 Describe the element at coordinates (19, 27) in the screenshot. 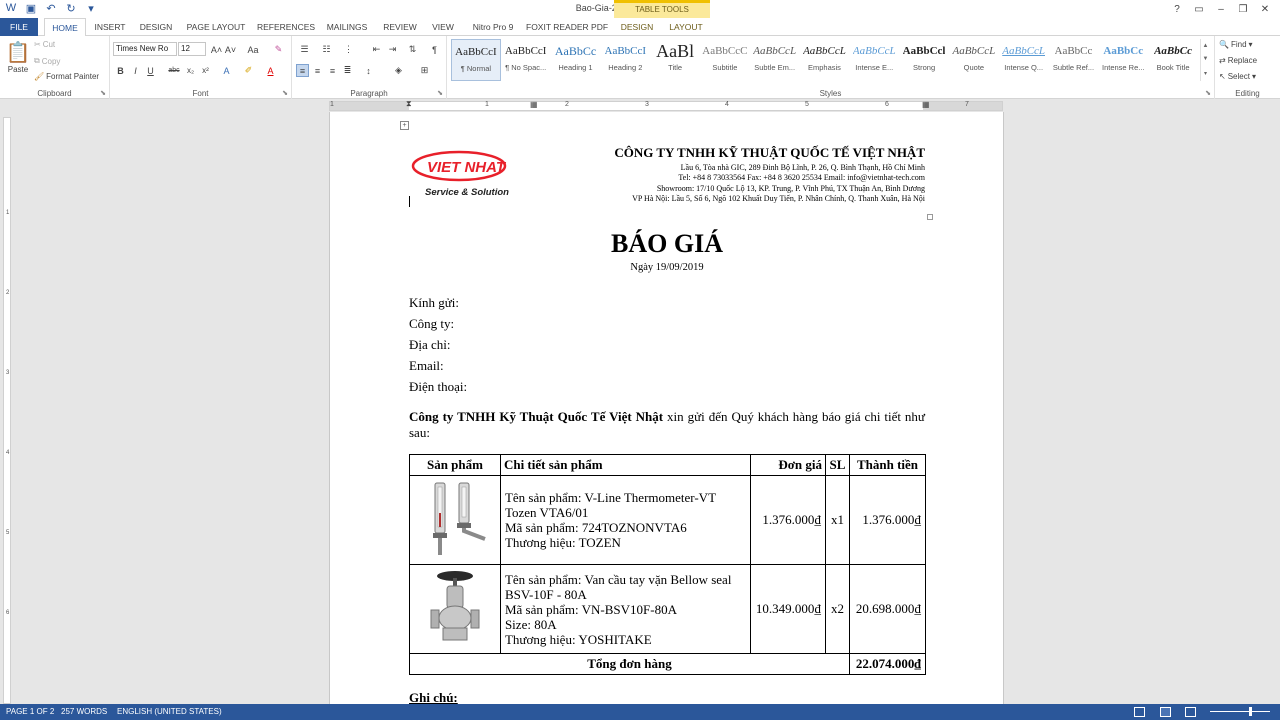

I see `tab-file: FILE` at that location.